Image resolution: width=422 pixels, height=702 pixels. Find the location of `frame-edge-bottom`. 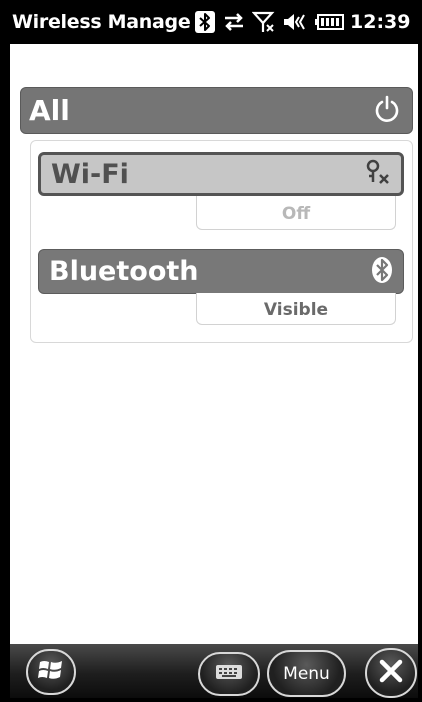

frame-edge-bottom is located at coordinates (211, 700).